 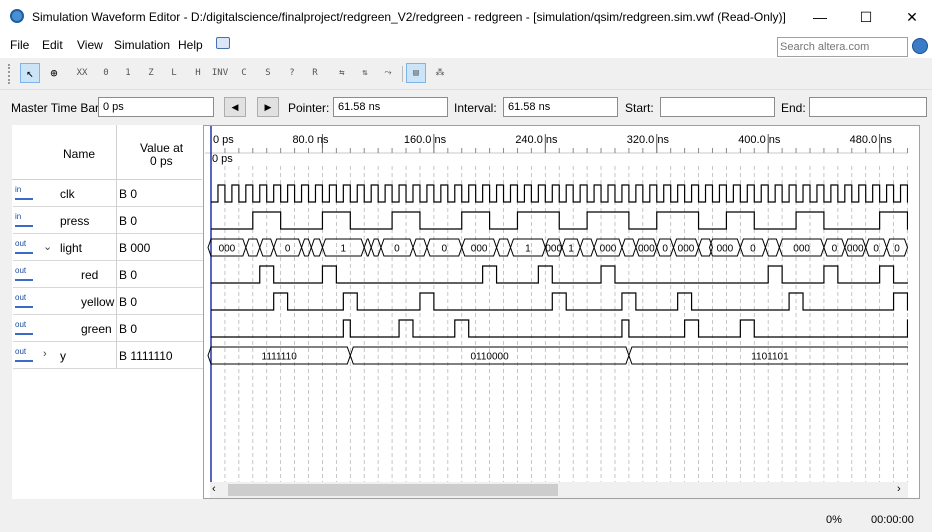 I want to click on snap-to-grid-icon: ⇆, so click(x=342, y=73).